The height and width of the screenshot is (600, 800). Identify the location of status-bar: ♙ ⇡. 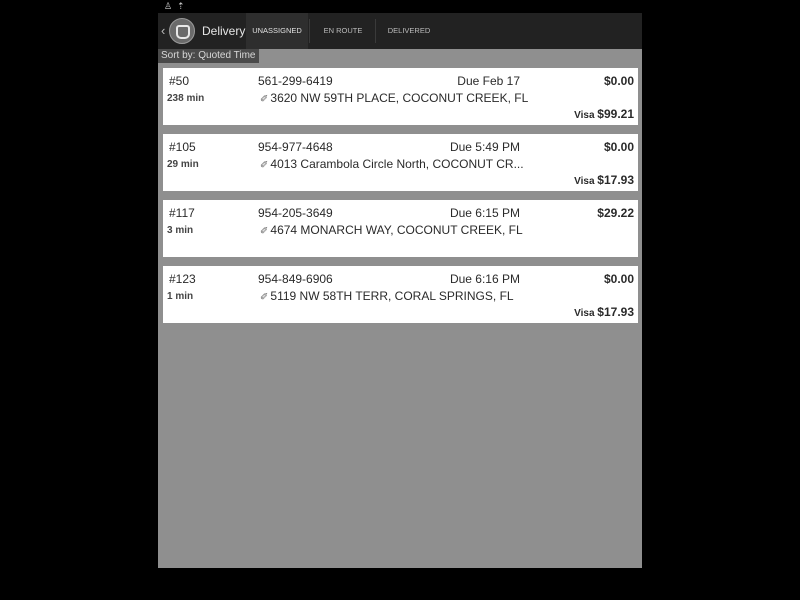
(400, 6).